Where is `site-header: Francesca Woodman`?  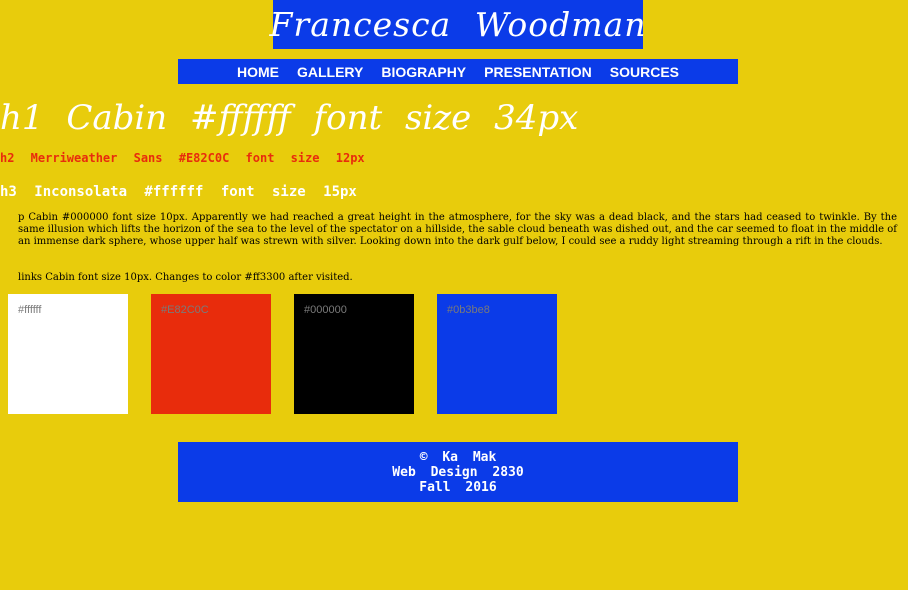
site-header: Francesca Woodman is located at coordinates (457, 24).